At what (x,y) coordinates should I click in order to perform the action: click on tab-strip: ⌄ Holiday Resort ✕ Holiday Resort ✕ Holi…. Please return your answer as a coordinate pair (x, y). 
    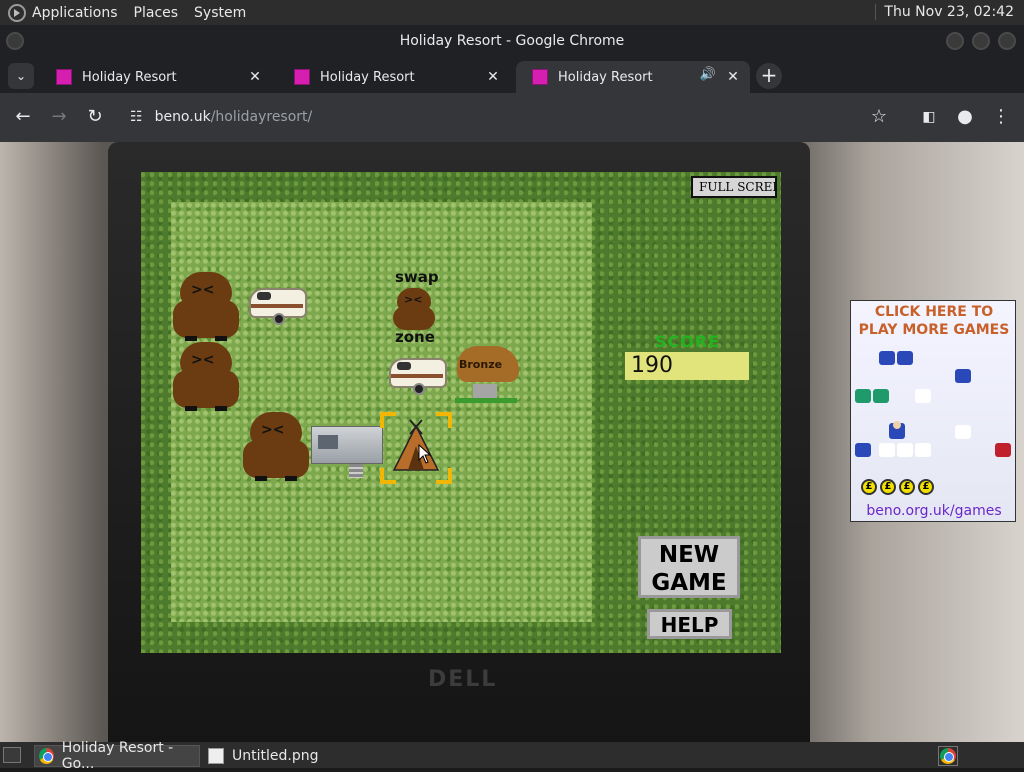
    Looking at the image, I should click on (512, 75).